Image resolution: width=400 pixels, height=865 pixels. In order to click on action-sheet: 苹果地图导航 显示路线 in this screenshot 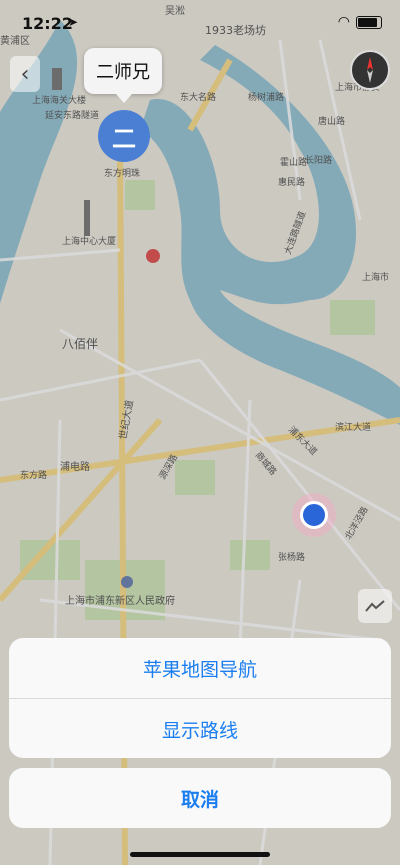, I will do `click(200, 698)`.